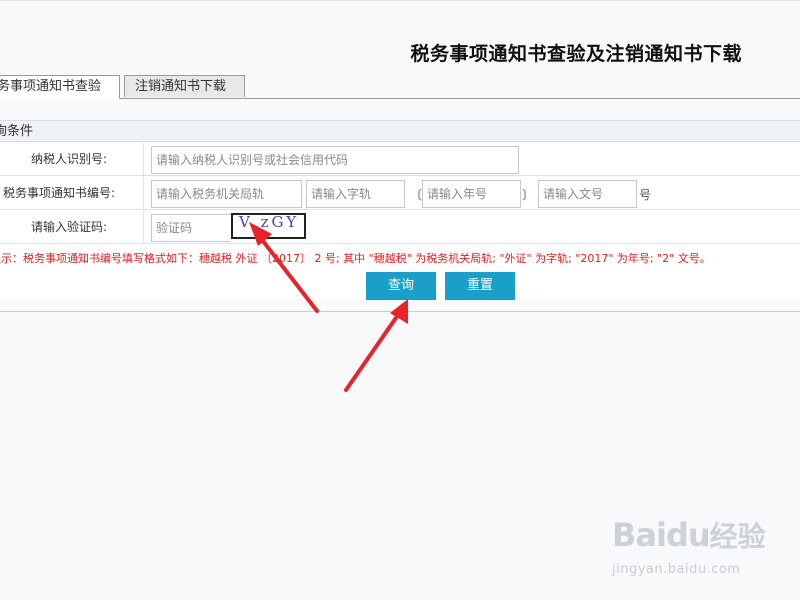 The width and height of the screenshot is (800, 600). What do you see at coordinates (471, 194) in the screenshot?
I see `year-input` at bounding box center [471, 194].